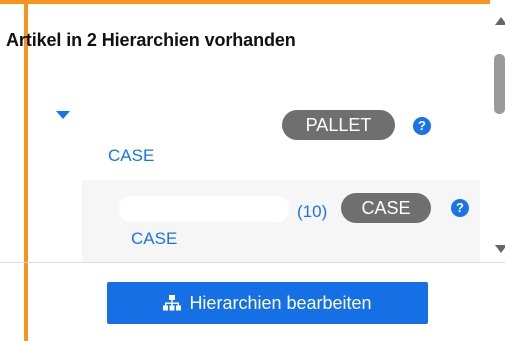 The image size is (505, 341). I want to click on scrollbar, so click(497, 131).